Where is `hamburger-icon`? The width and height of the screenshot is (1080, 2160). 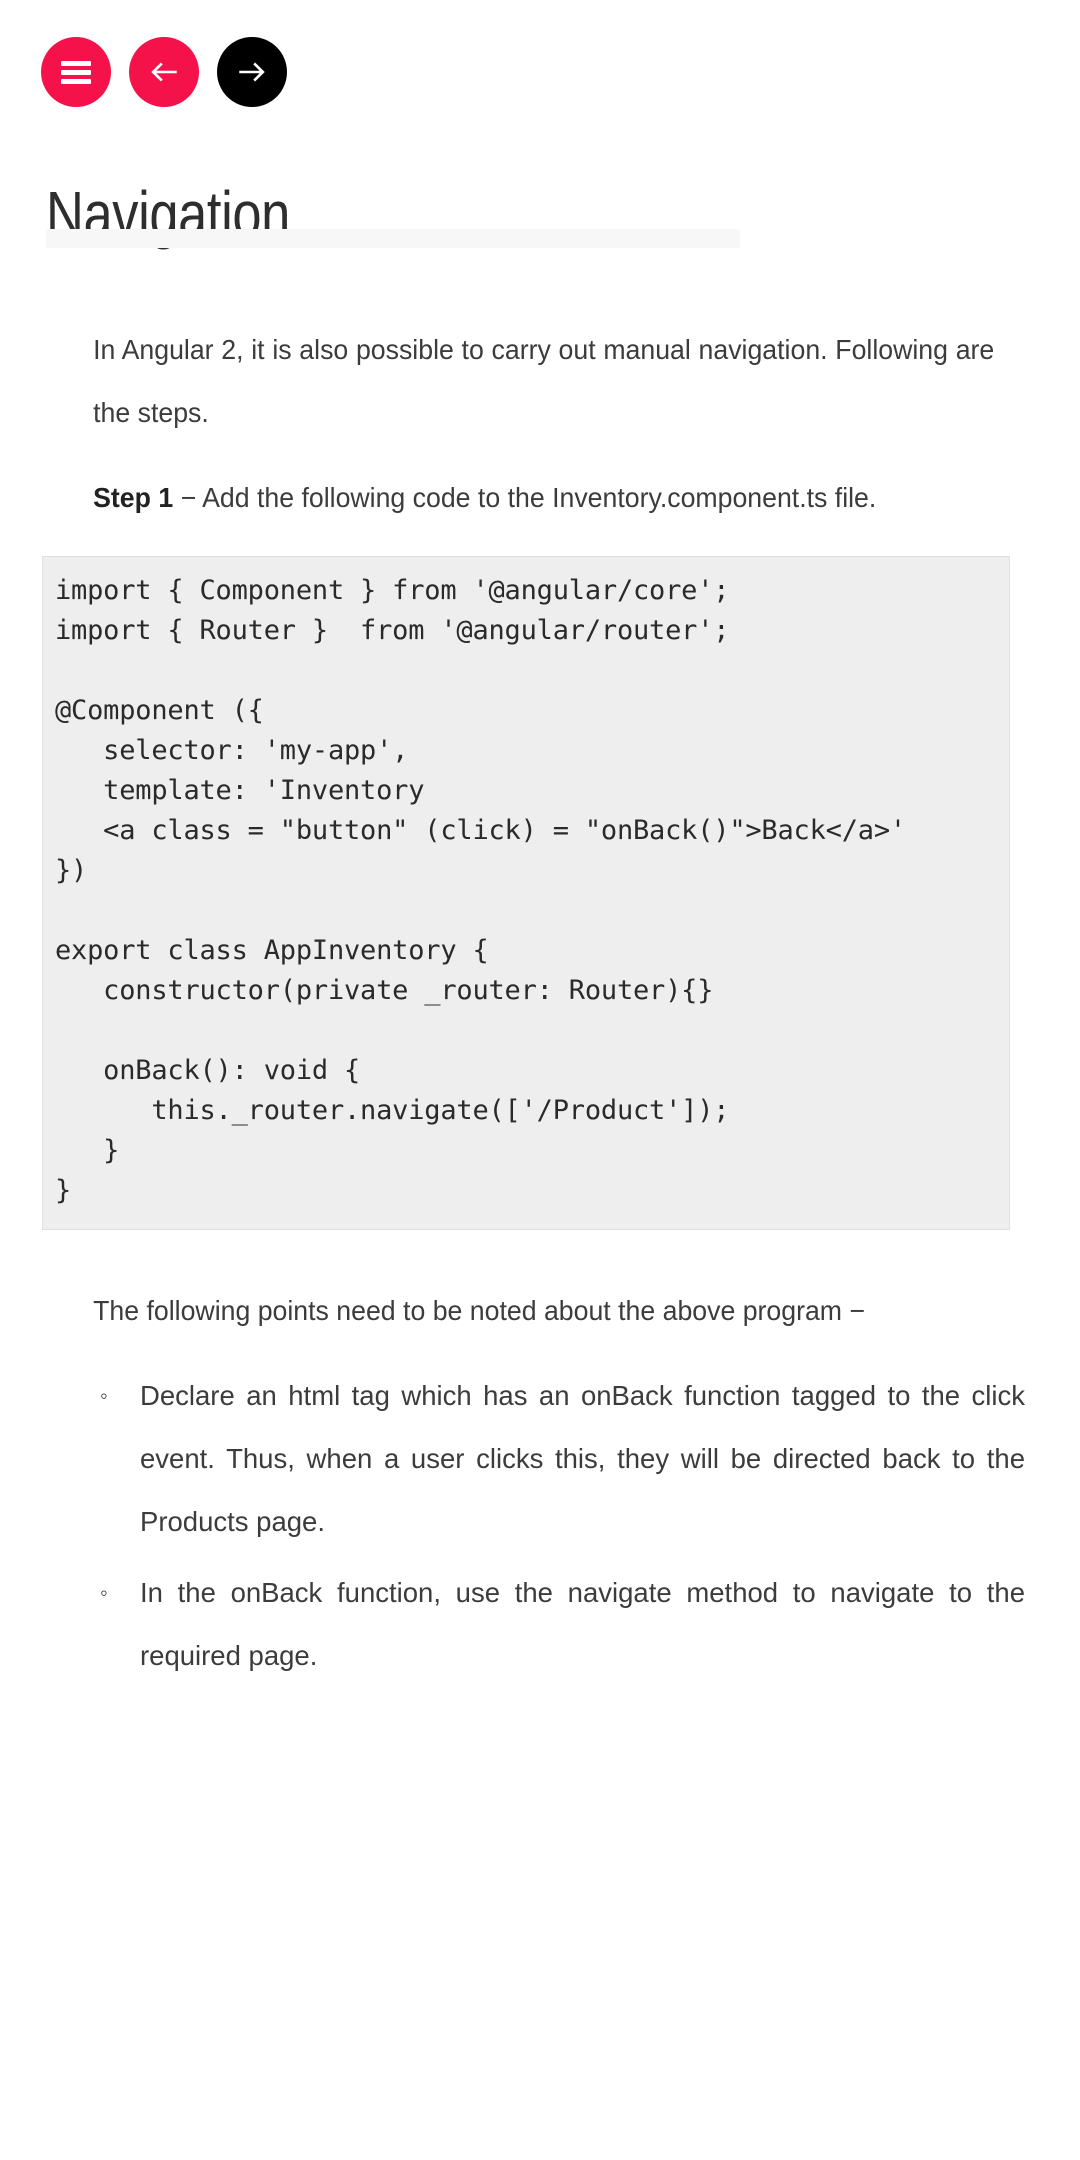 hamburger-icon is located at coordinates (76, 72).